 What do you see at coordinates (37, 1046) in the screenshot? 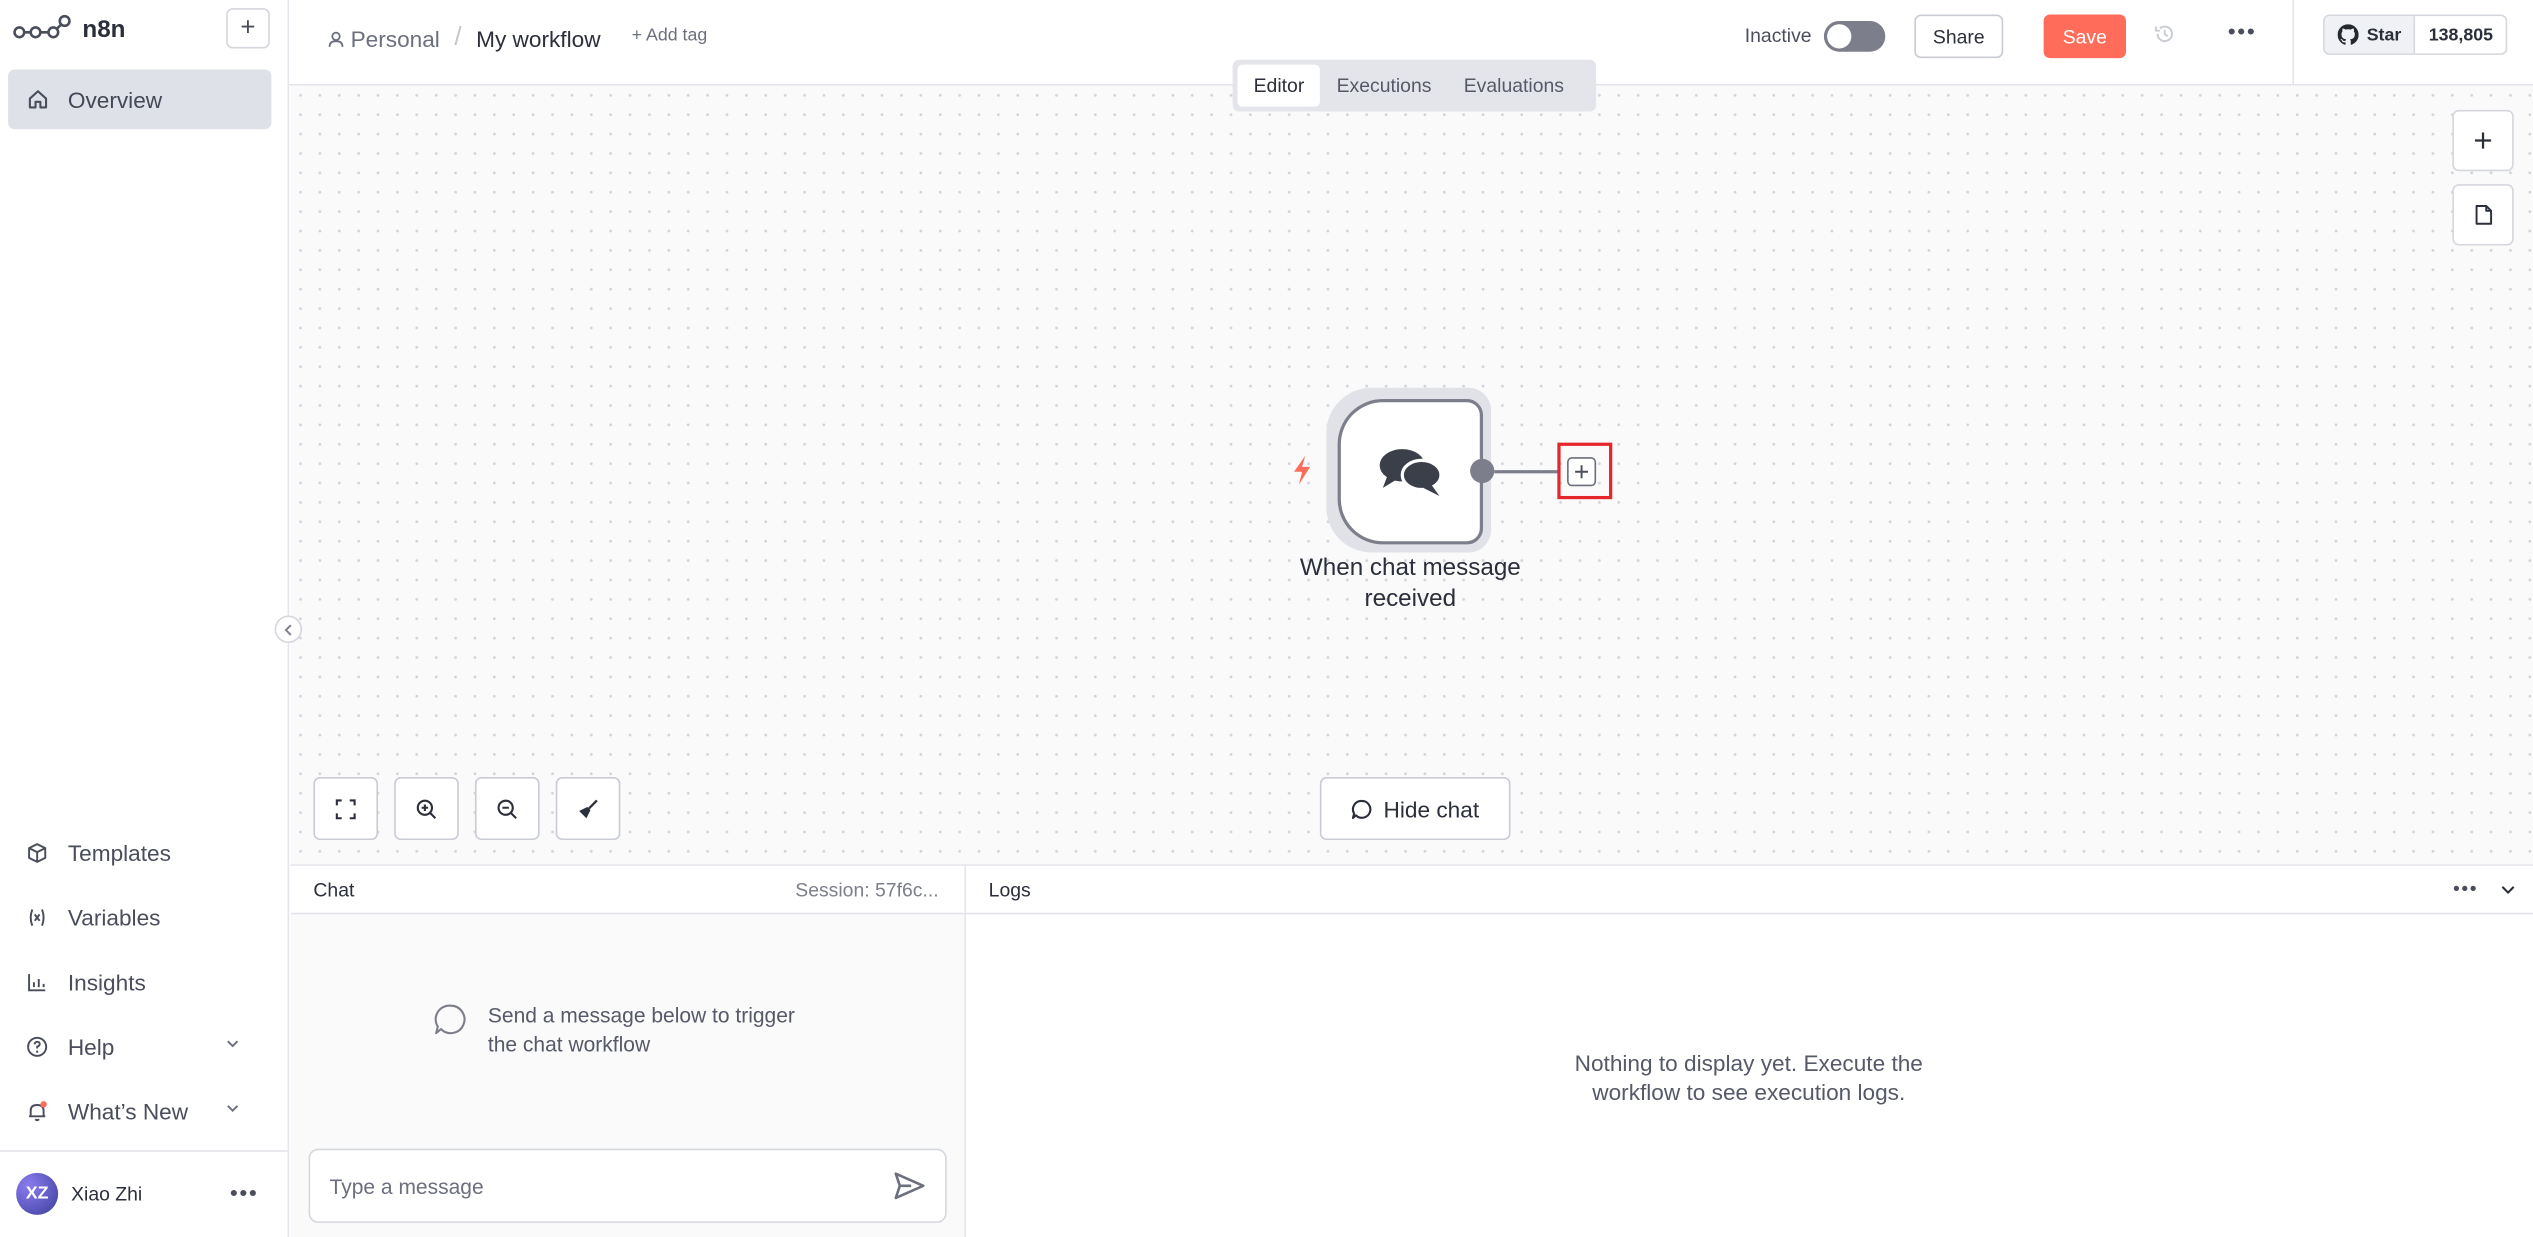
I see `help-icon` at bounding box center [37, 1046].